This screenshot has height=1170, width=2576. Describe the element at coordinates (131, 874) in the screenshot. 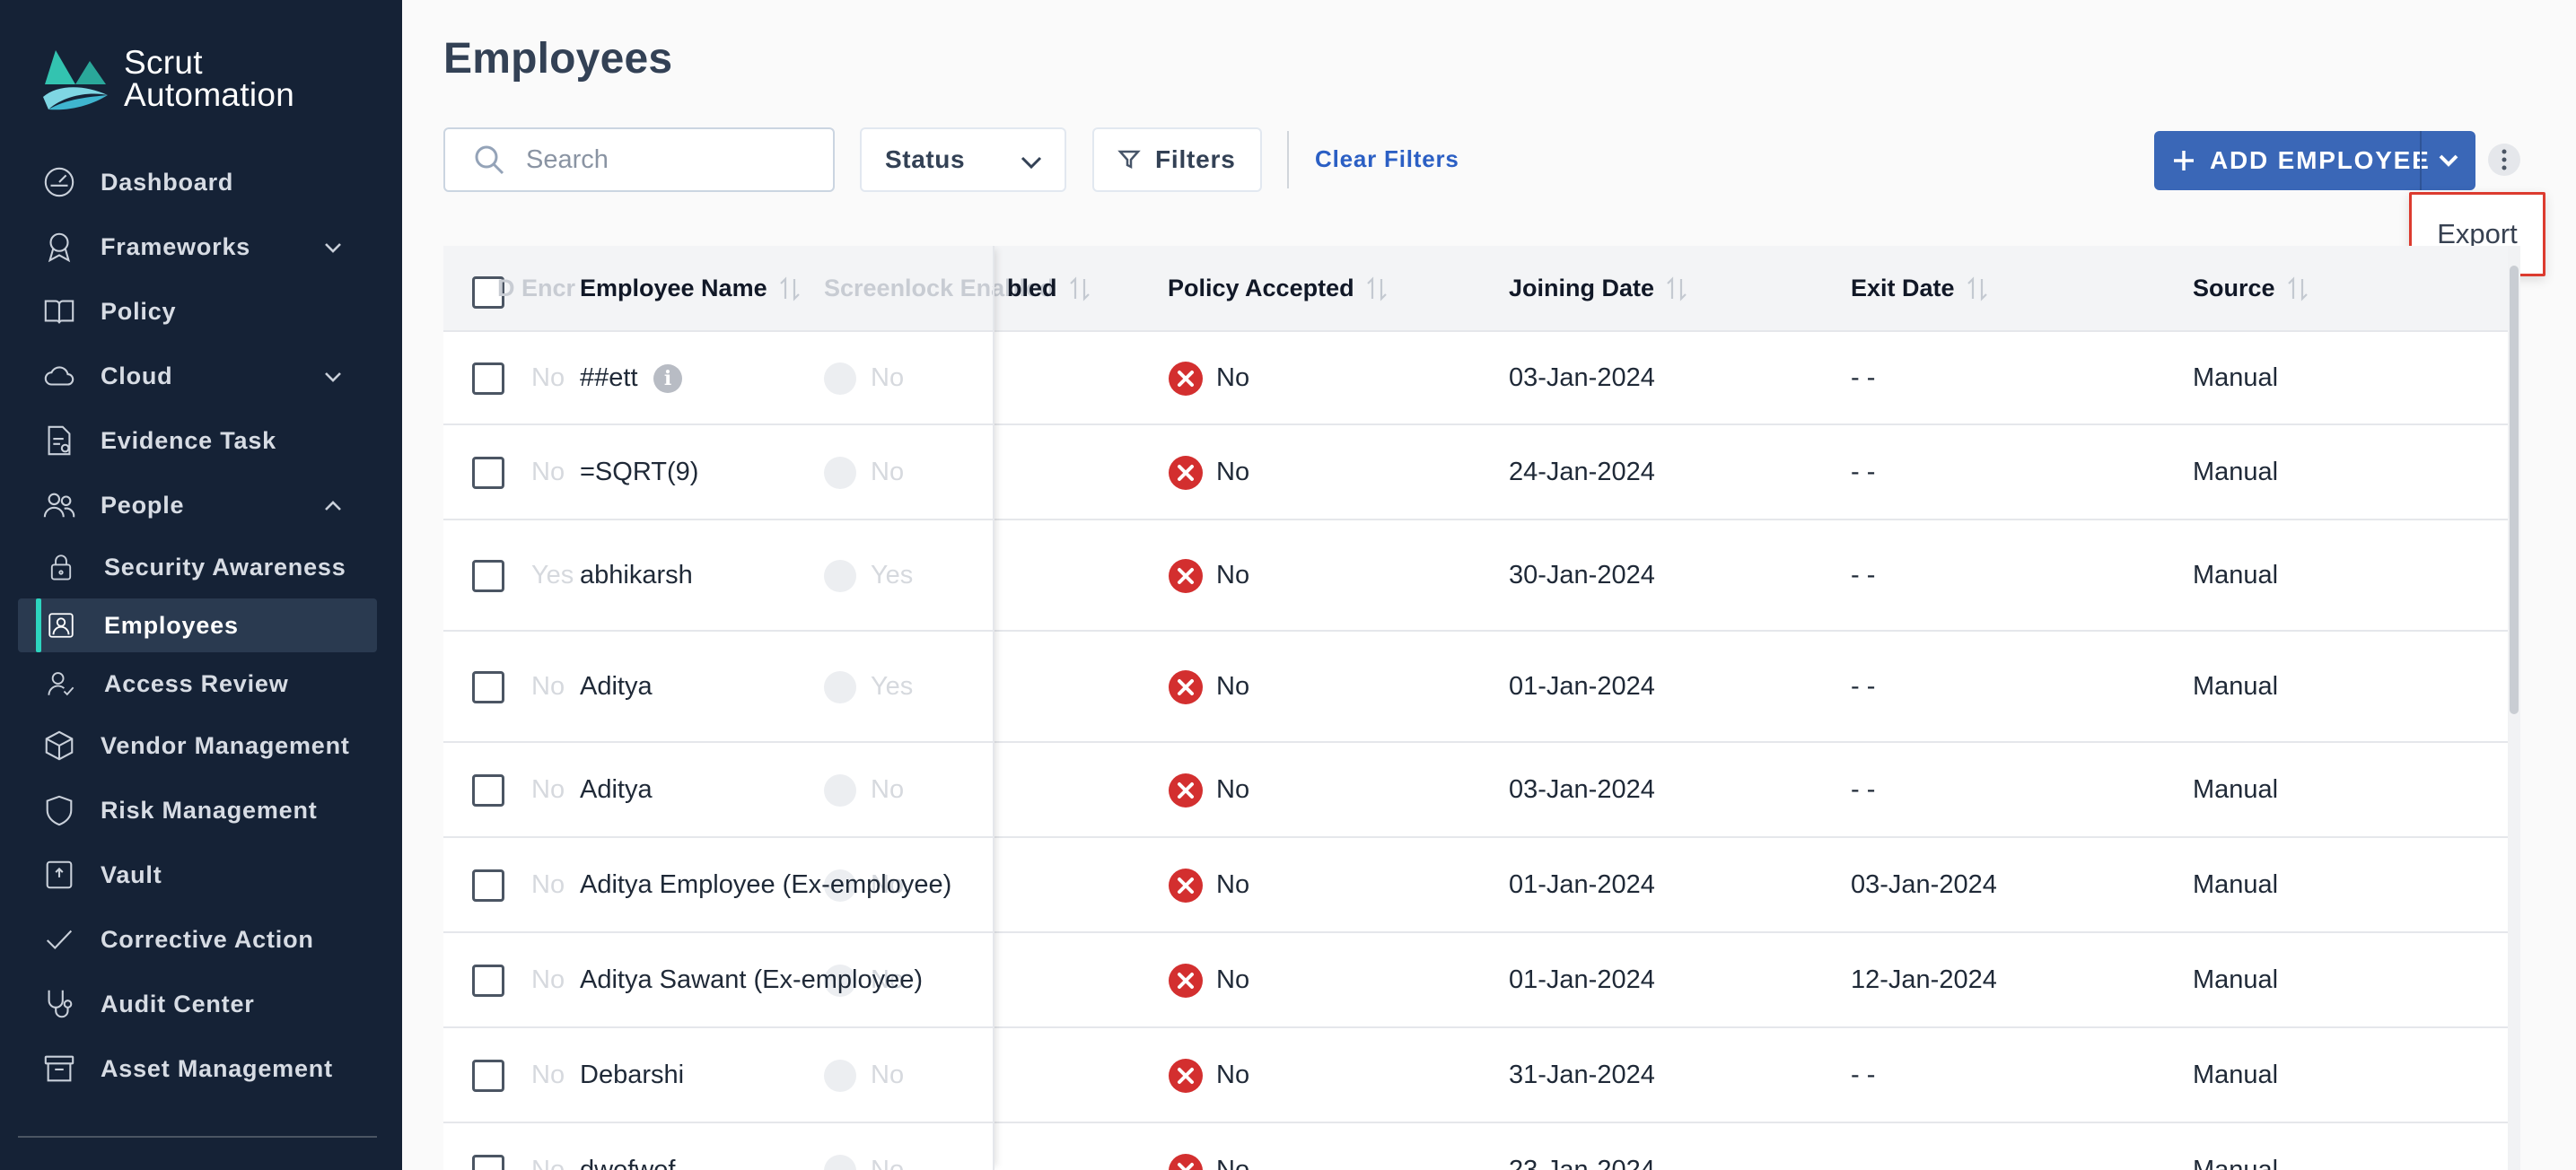

I see `sidebar-item-label: Vault` at that location.